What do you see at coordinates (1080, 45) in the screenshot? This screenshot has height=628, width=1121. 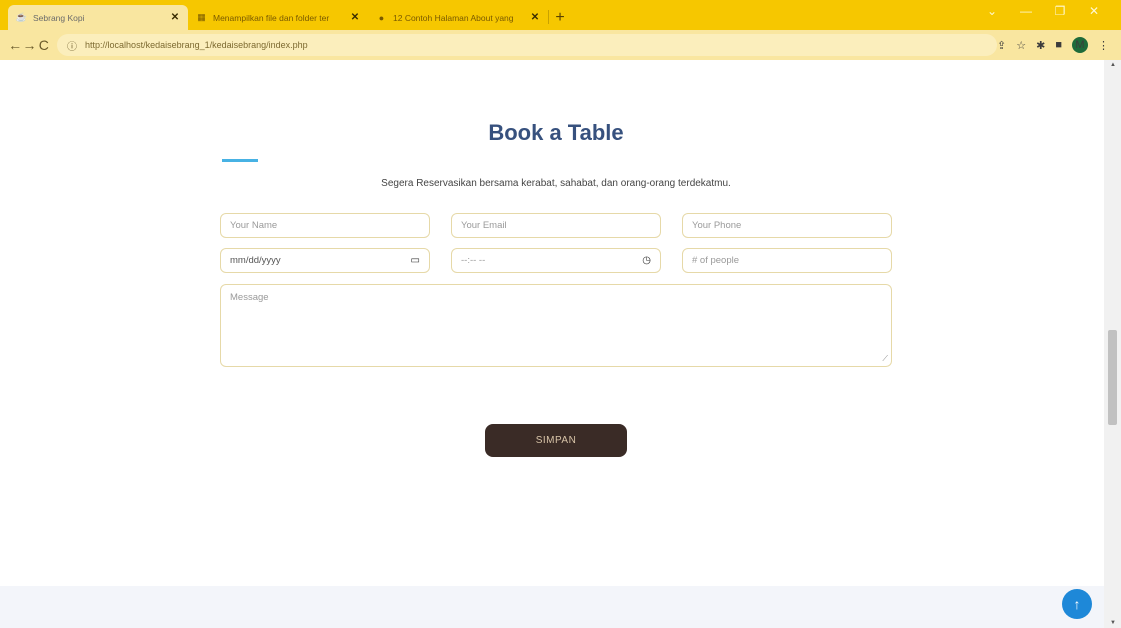 I see `profile-avatar: M` at bounding box center [1080, 45].